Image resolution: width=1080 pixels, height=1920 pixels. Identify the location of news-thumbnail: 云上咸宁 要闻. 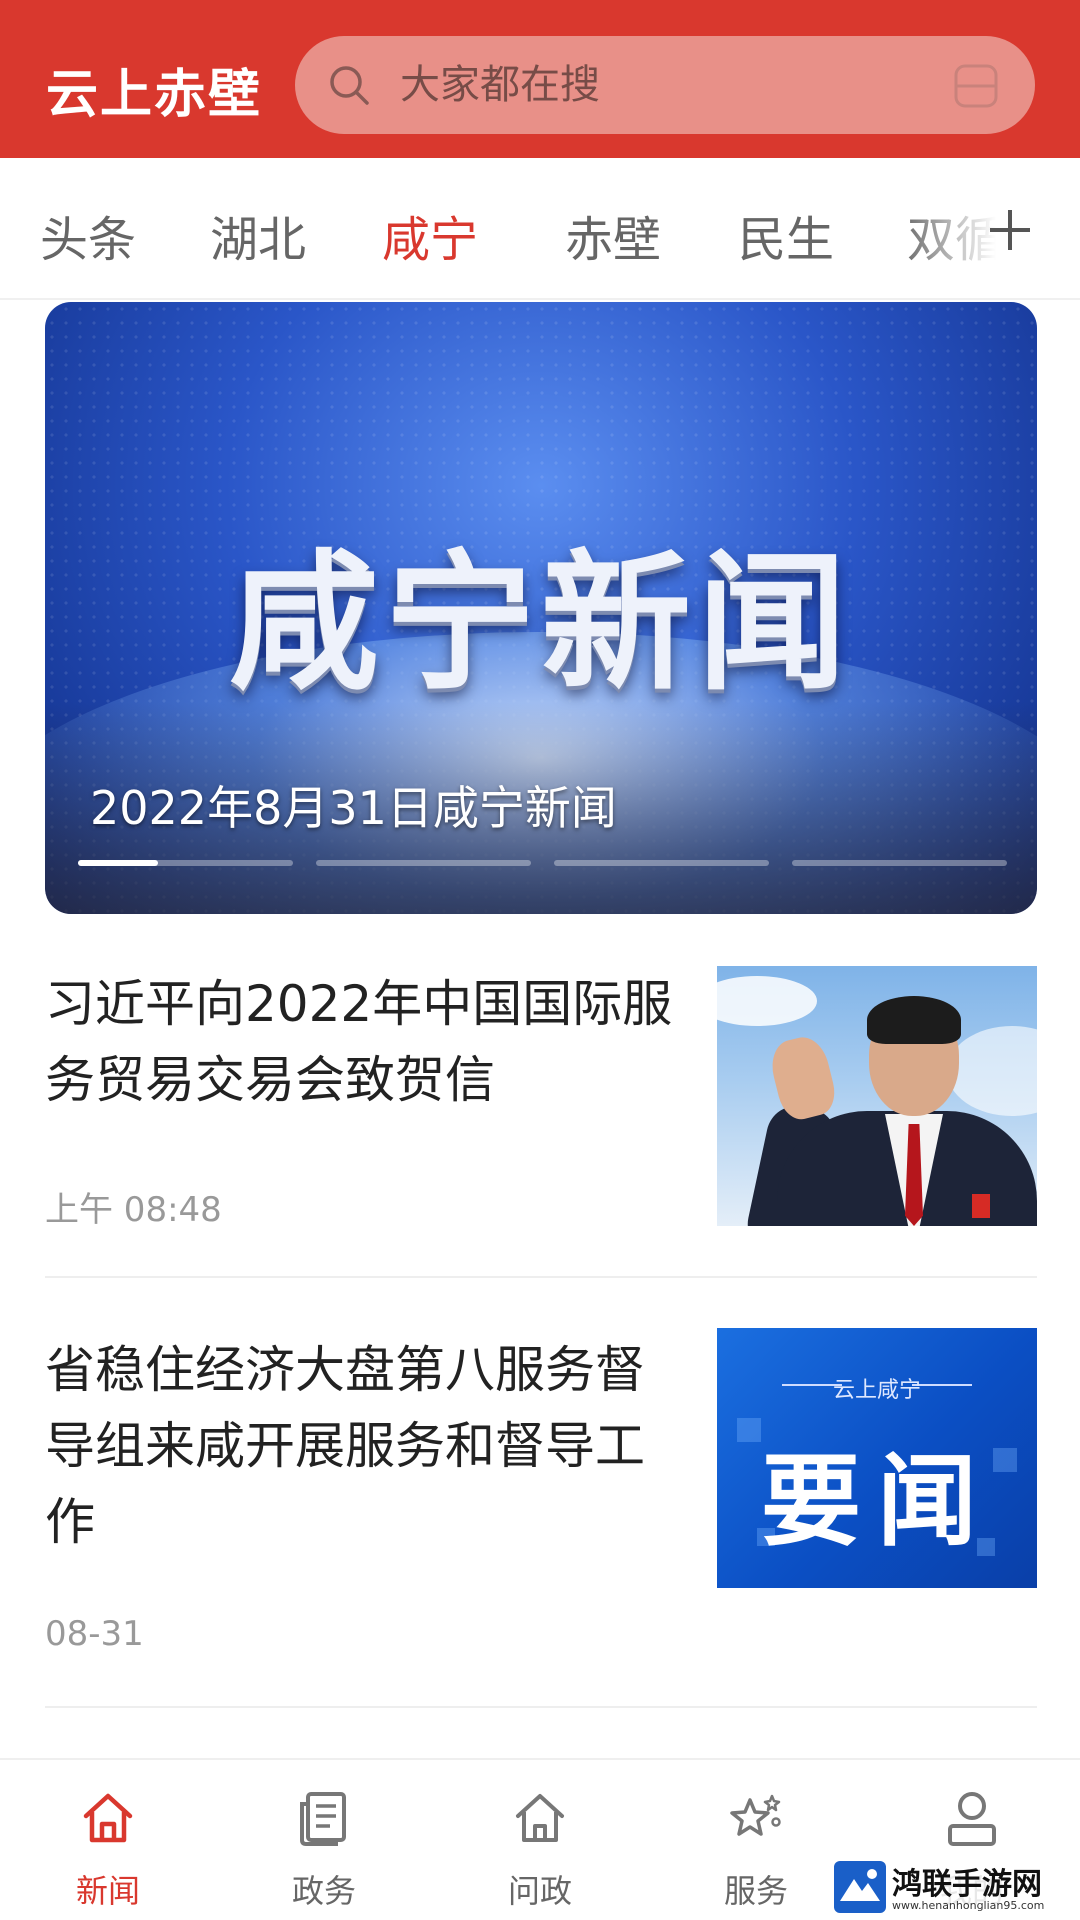
(877, 1458).